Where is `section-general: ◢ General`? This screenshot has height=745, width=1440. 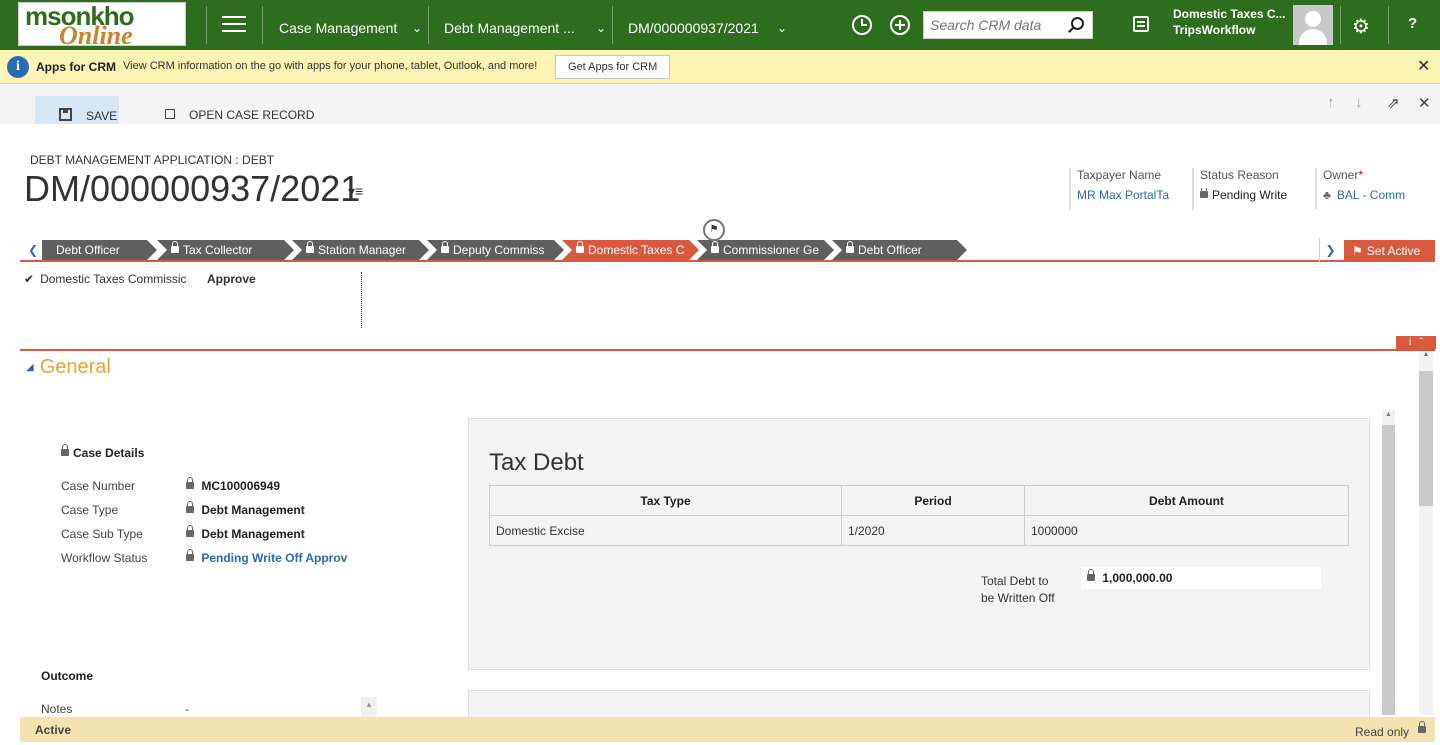
section-general: ◢ General is located at coordinates (68, 367).